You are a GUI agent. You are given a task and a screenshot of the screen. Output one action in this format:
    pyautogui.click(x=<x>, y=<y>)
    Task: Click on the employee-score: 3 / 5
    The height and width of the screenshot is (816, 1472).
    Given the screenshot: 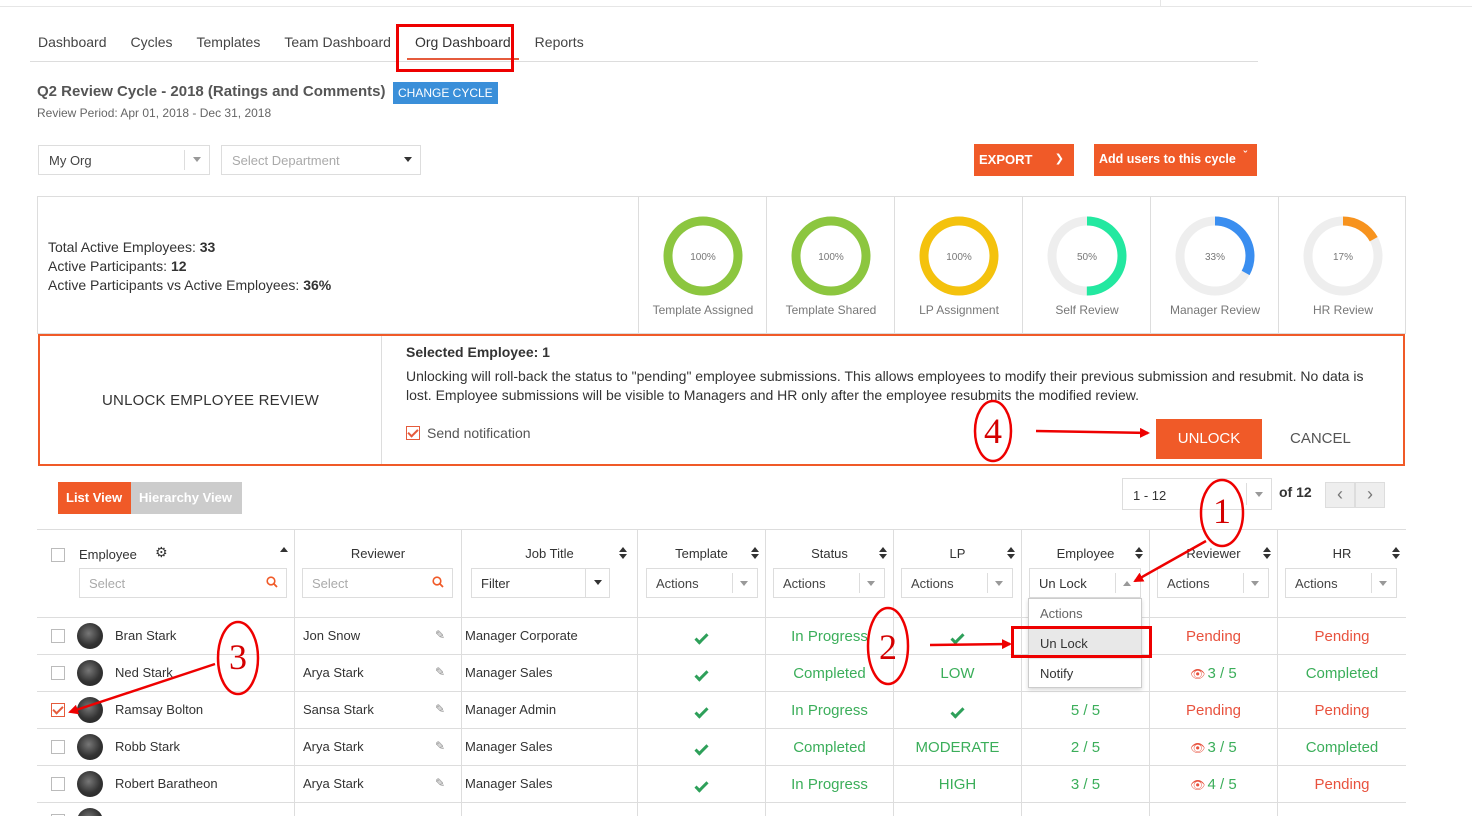 What is the action you would take?
    pyautogui.click(x=1085, y=784)
    